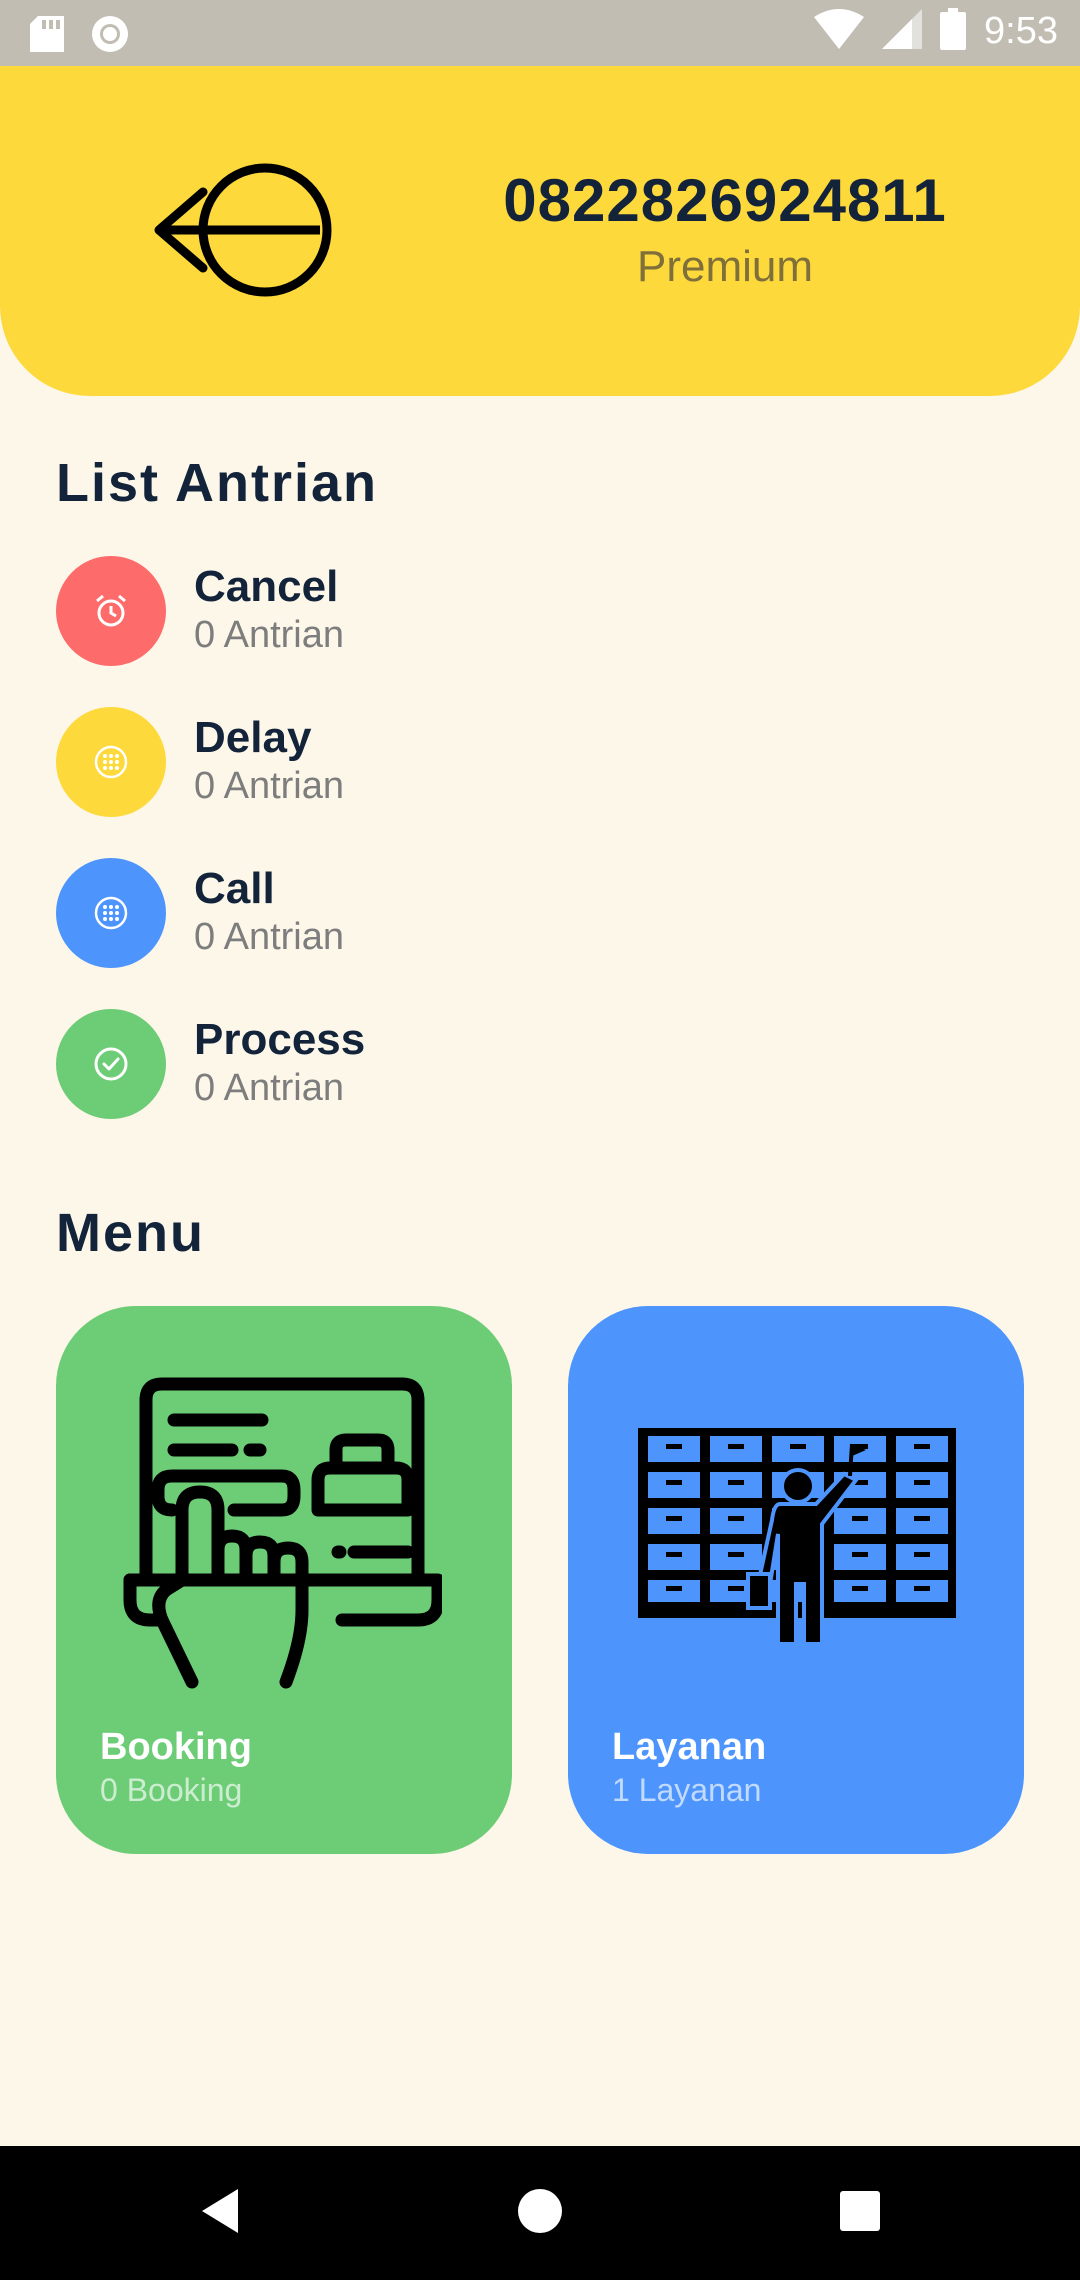 The width and height of the screenshot is (1080, 2280). What do you see at coordinates (689, 1747) in the screenshot?
I see `card-title: Layanan` at bounding box center [689, 1747].